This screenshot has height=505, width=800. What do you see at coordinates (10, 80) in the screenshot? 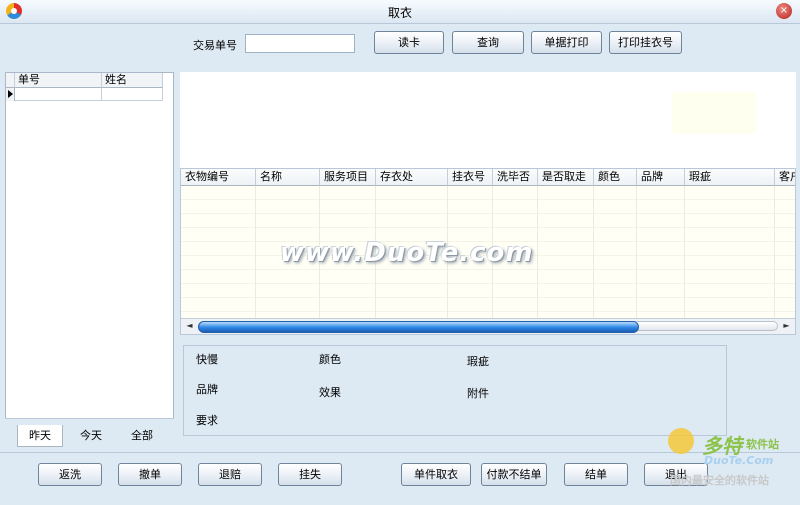
I see `grid-corner` at bounding box center [10, 80].